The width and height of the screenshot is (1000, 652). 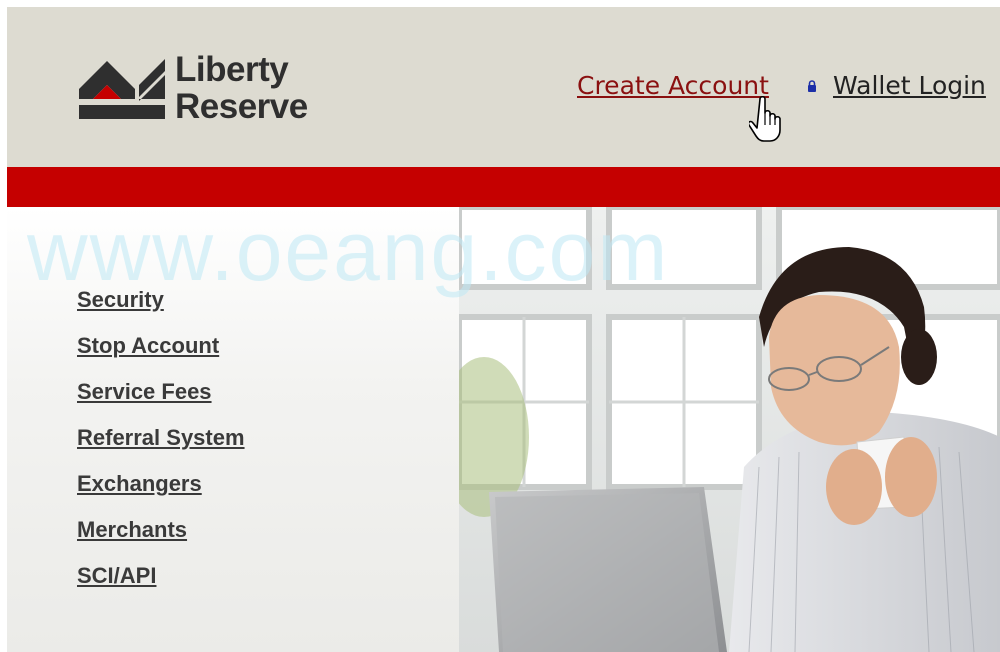 I want to click on sidebar-item-exchangers: Exchangers, so click(x=161, y=494).